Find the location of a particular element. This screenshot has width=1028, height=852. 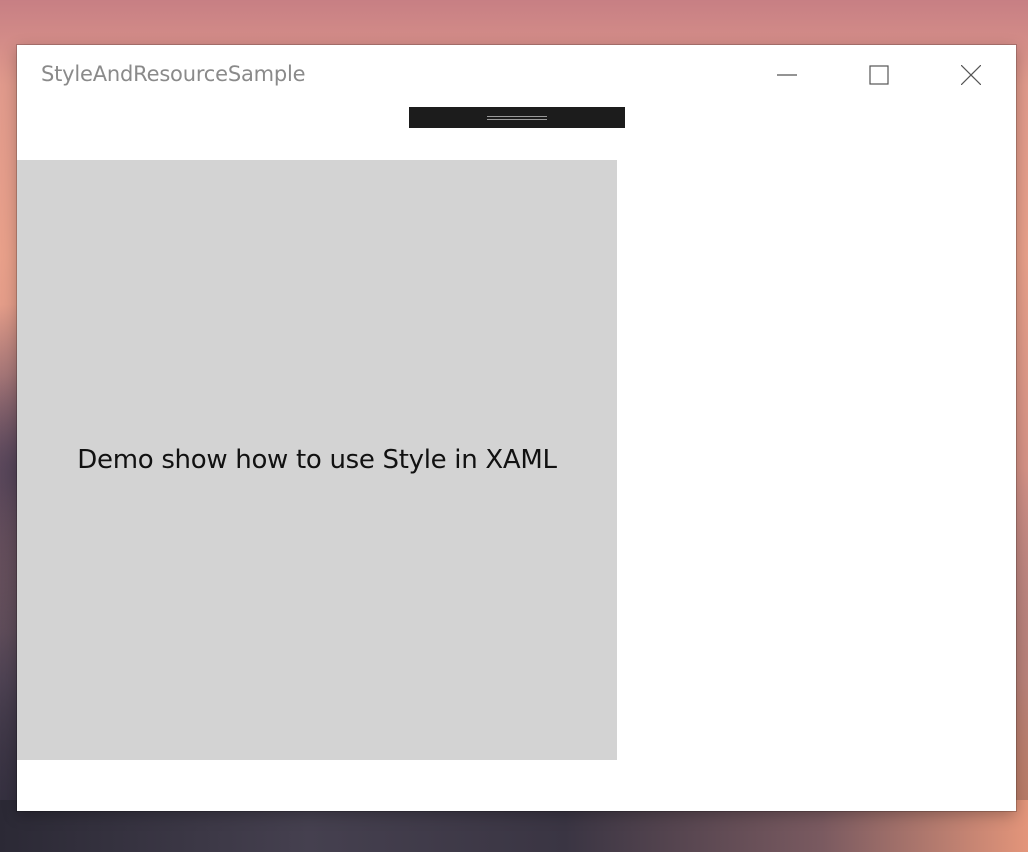

title-bar: StyleAndResourceSample is located at coordinates (516, 75).